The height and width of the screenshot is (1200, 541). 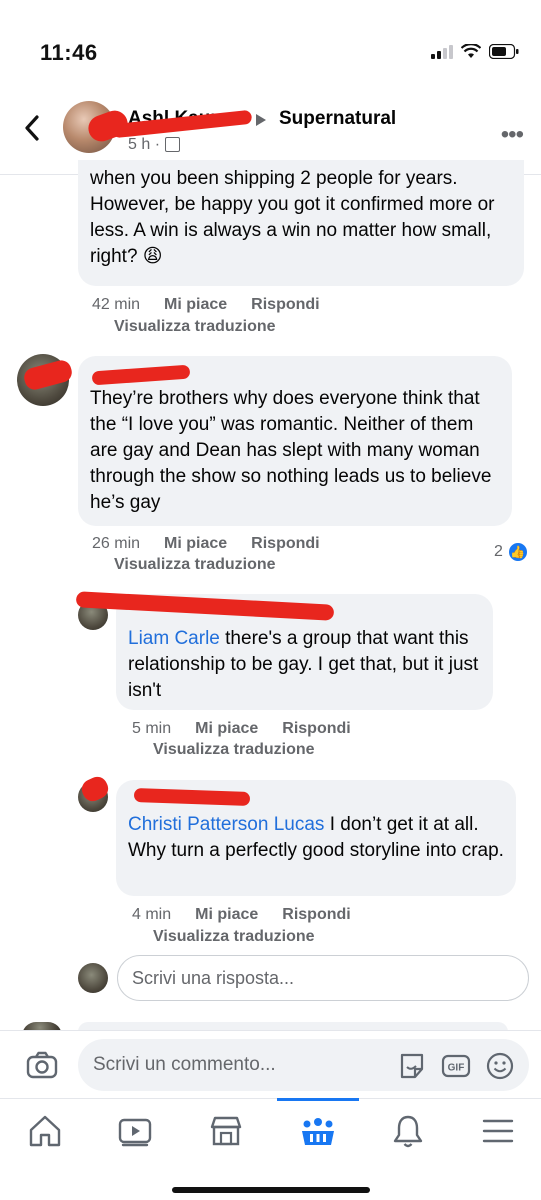 What do you see at coordinates (471, 51) in the screenshot?
I see `wifi-icon` at bounding box center [471, 51].